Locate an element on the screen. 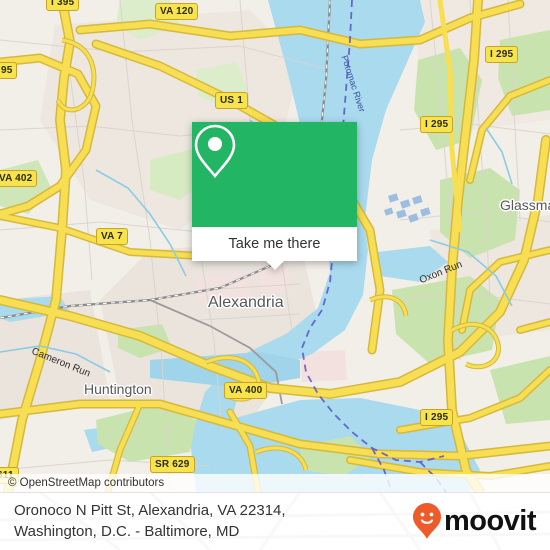 The image size is (550, 550). address-line-2: Washington, D.C. - Baltimore, MD is located at coordinates (127, 531).